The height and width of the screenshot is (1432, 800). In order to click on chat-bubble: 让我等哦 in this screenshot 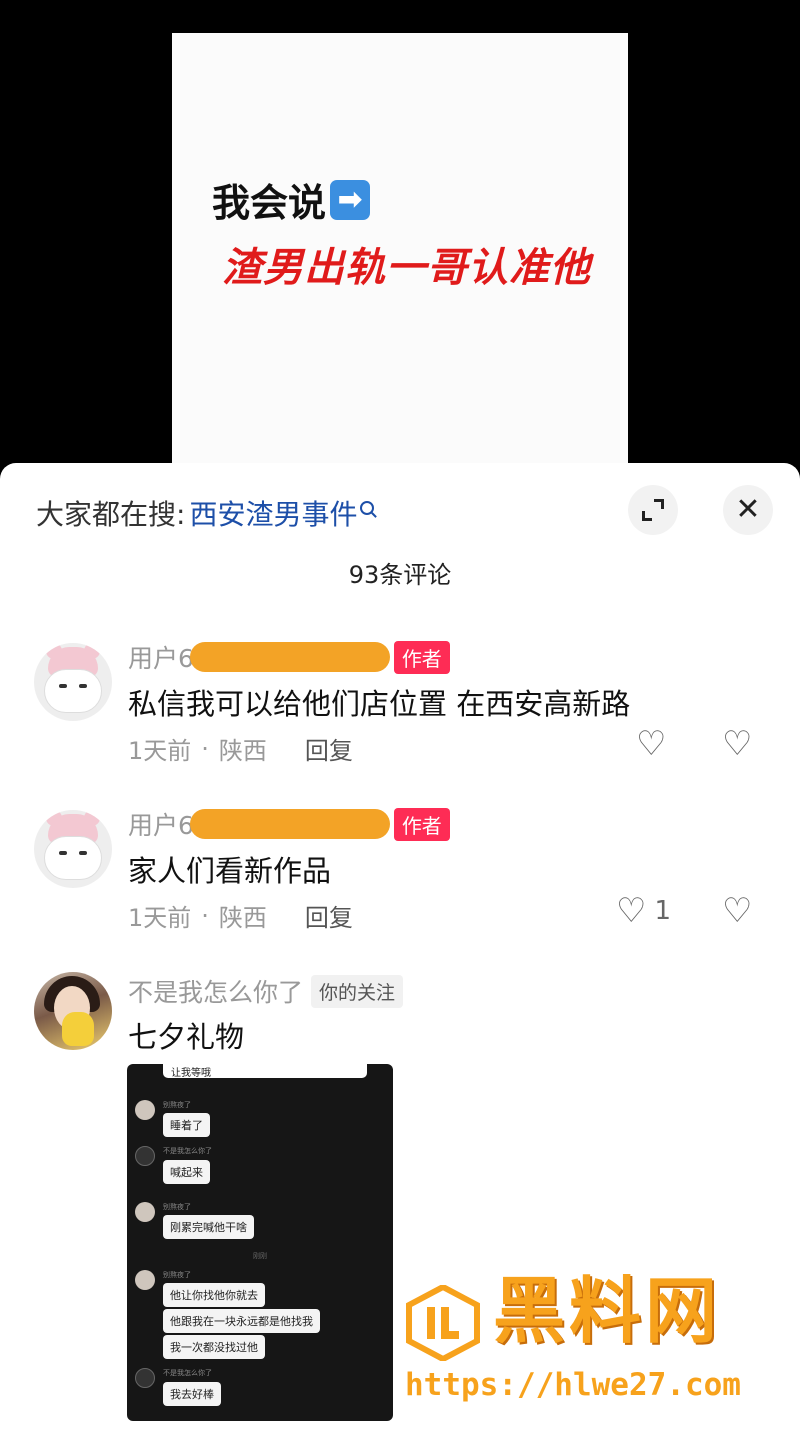, I will do `click(265, 1071)`.